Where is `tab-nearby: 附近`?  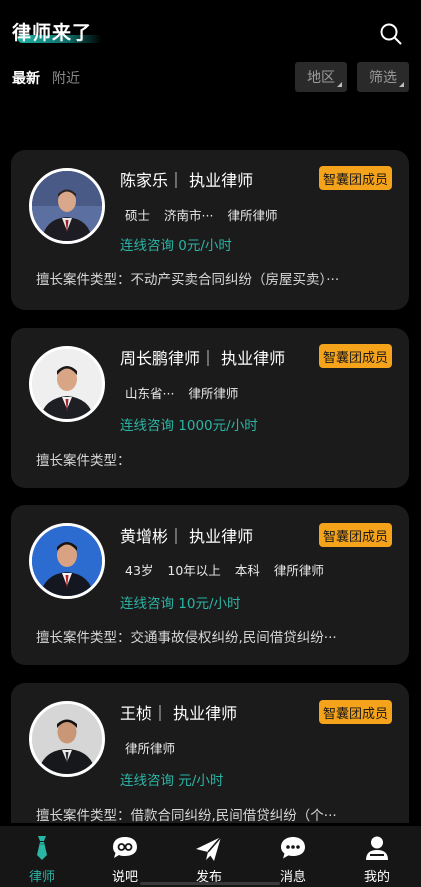
tab-nearby: 附近 is located at coordinates (66, 78).